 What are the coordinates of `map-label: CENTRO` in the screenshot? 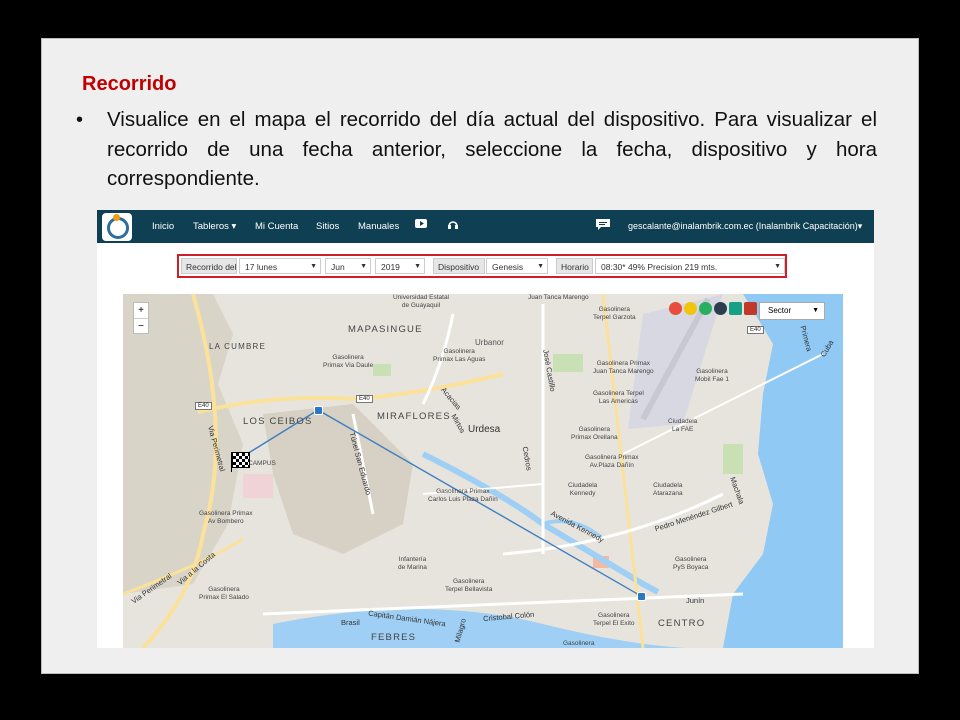 It's located at (682, 623).